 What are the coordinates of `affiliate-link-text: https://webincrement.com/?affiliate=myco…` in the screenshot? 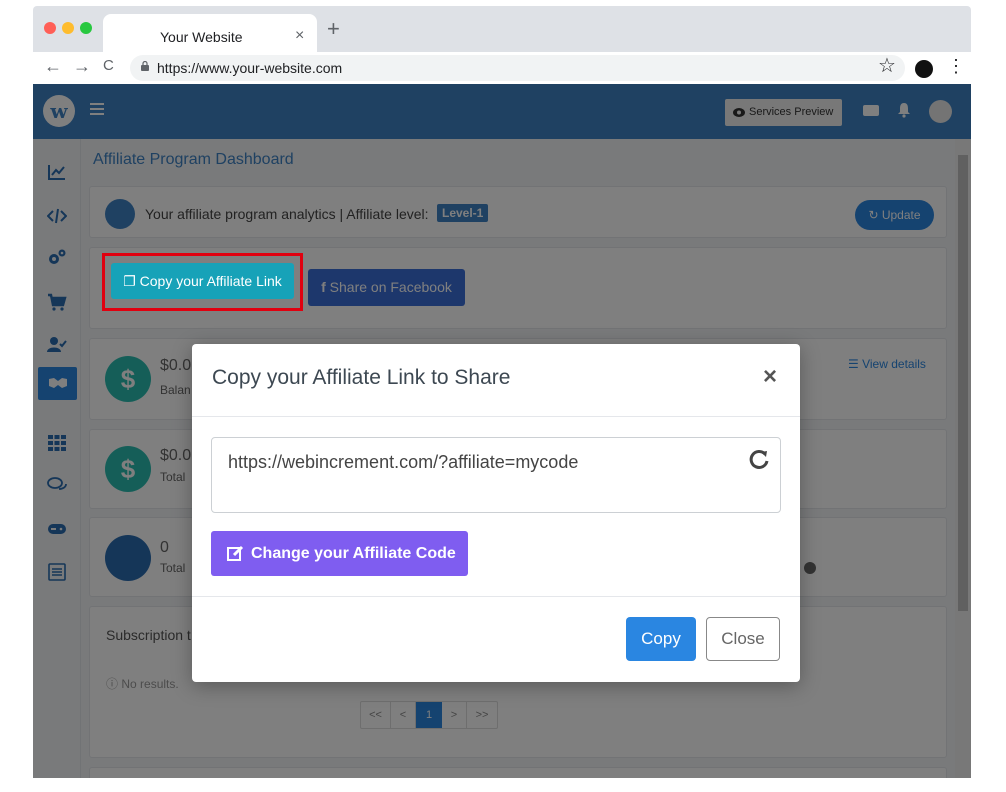 It's located at (403, 462).